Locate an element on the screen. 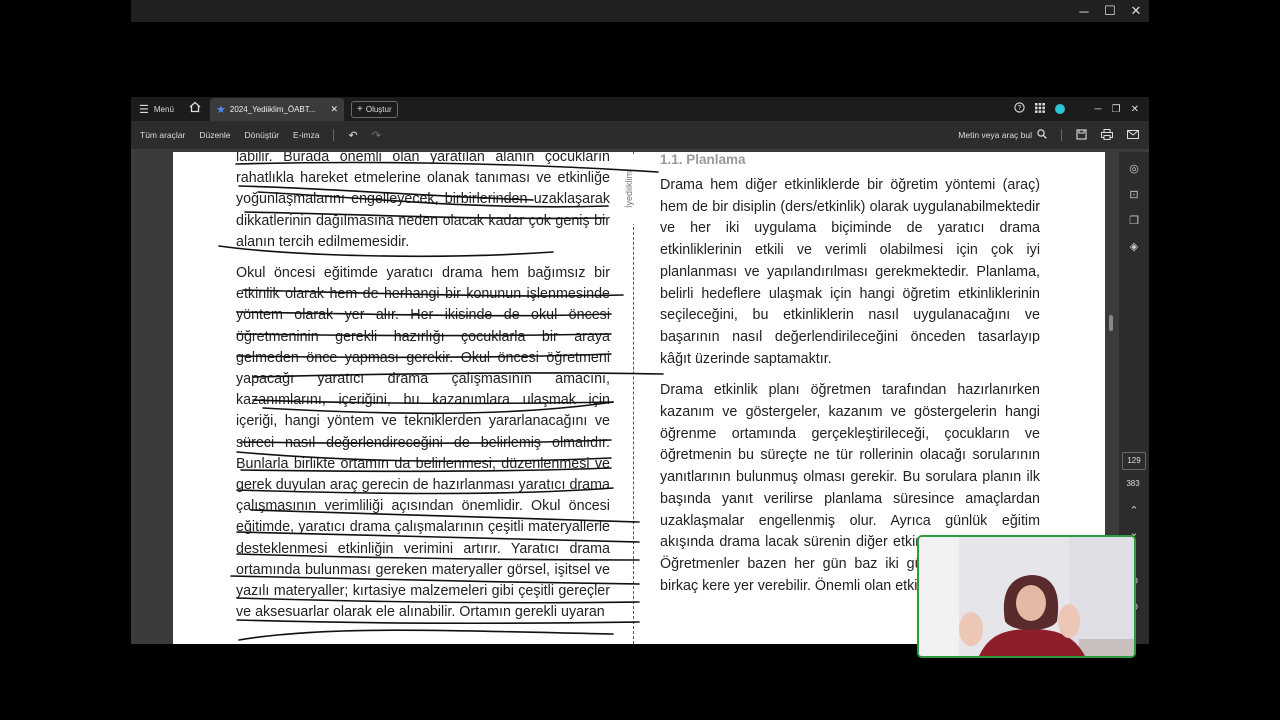 The width and height of the screenshot is (1280, 720). chevron-up-icon: ⌃ is located at coordinates (1134, 511).